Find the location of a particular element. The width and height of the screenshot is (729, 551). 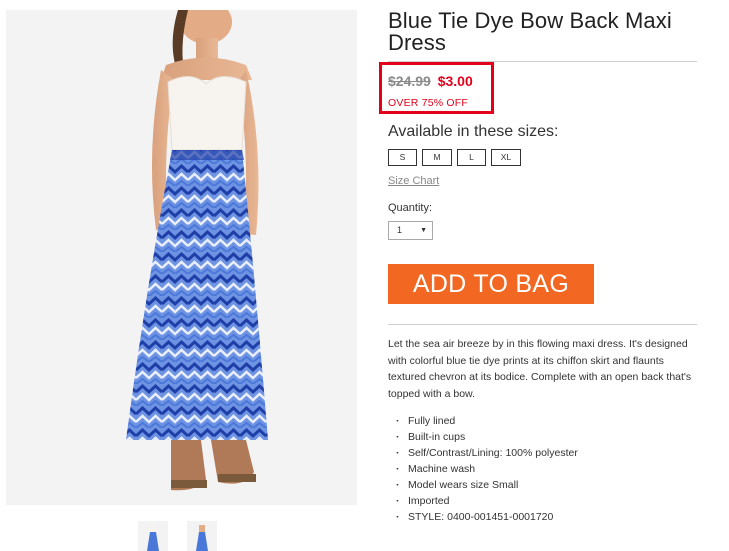

thumbnail-front is located at coordinates (153, 536).